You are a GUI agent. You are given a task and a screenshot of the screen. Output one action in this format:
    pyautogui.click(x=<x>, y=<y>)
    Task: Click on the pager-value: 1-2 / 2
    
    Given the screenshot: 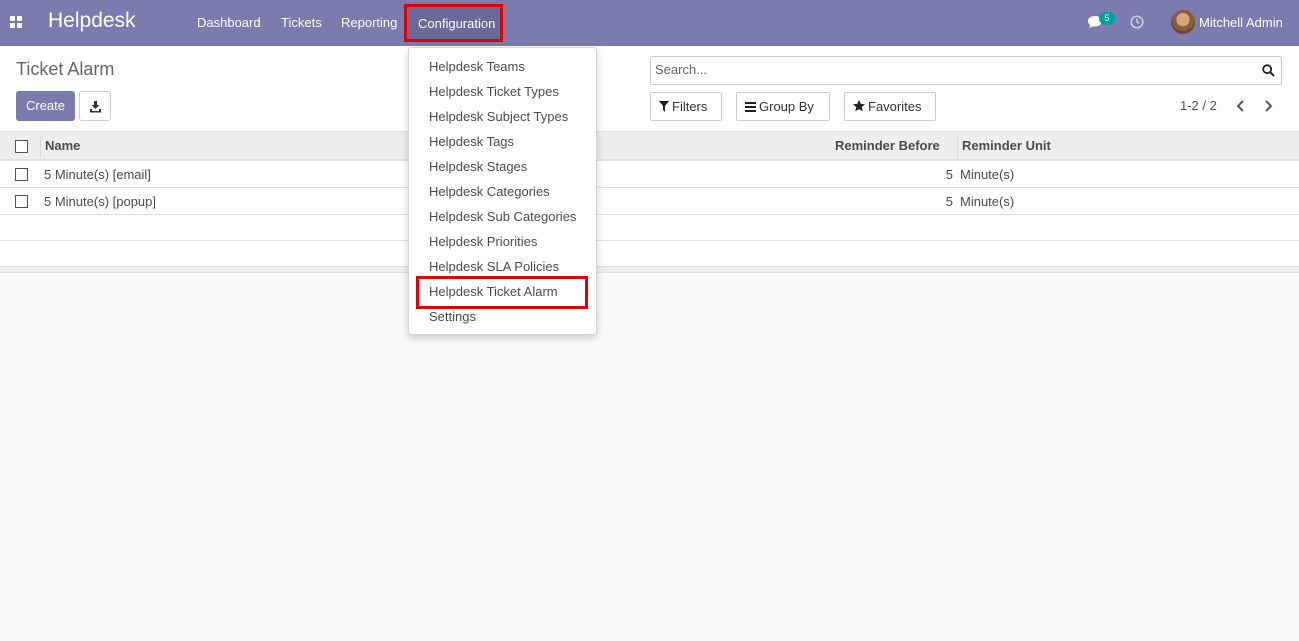 What is the action you would take?
    pyautogui.click(x=1198, y=105)
    